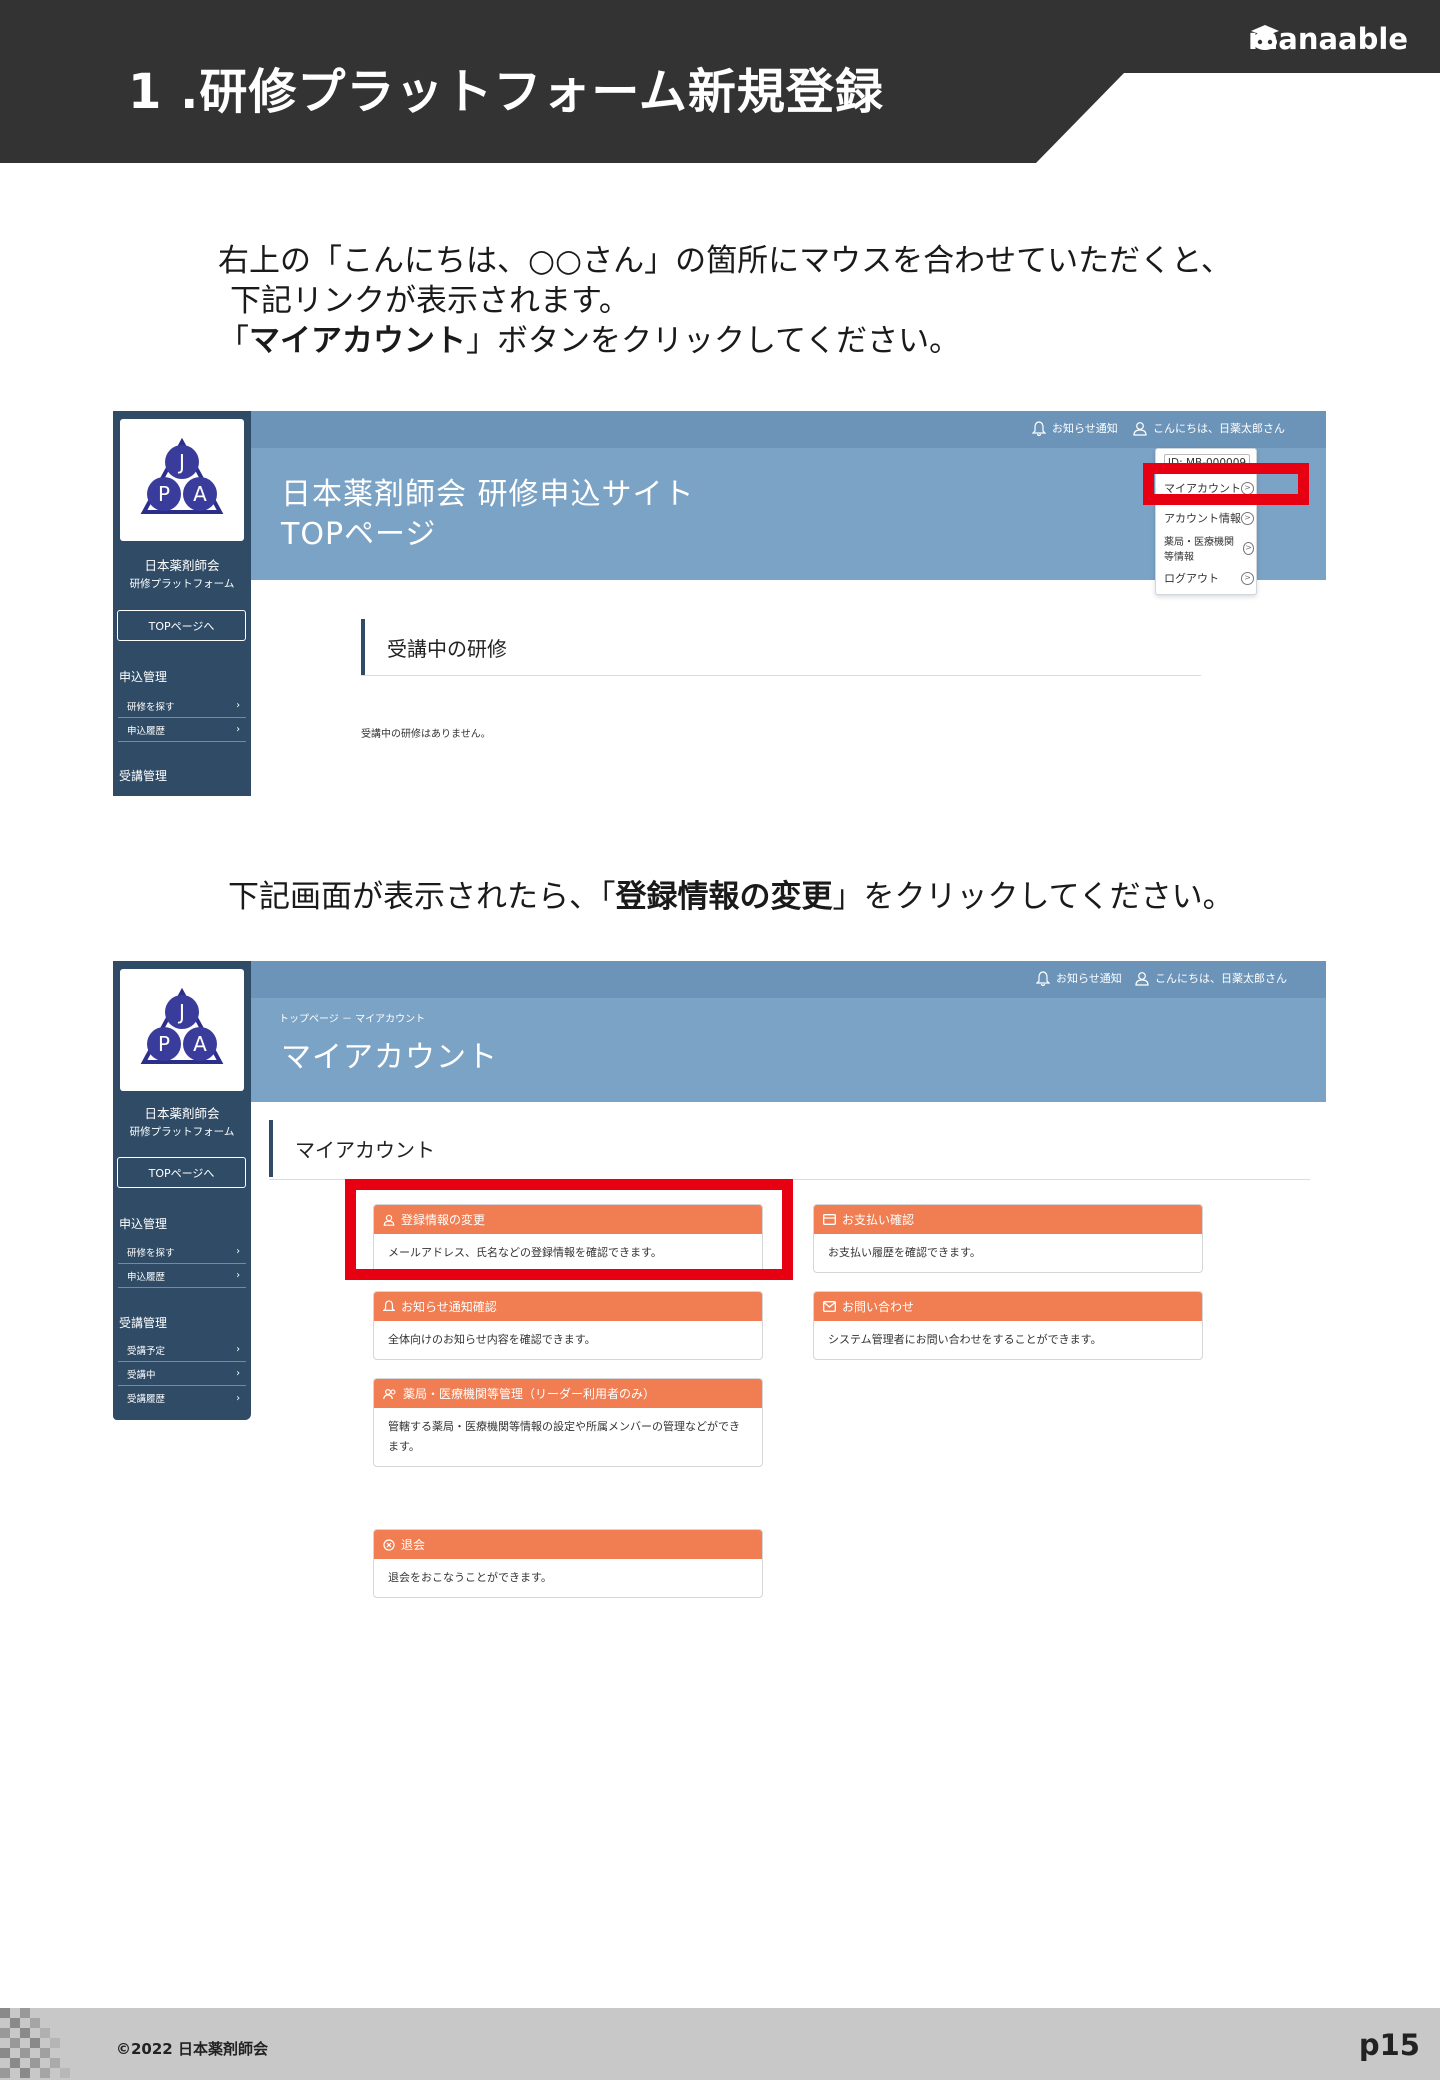 This screenshot has width=1440, height=2080. What do you see at coordinates (904, 1252) in the screenshot?
I see `card-description: お支払い履歴を確認できます。` at bounding box center [904, 1252].